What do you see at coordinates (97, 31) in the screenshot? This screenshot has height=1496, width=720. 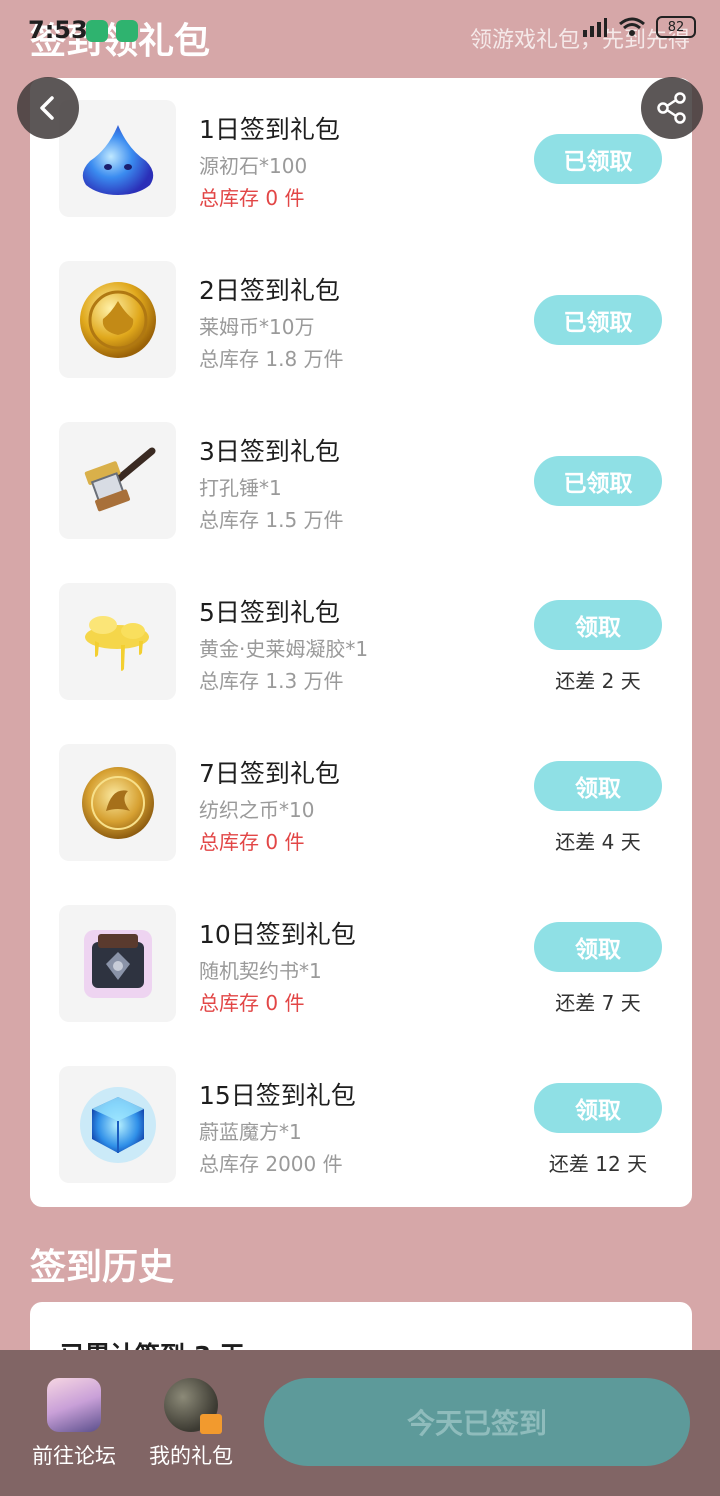 I see `shield-notification-icon` at bounding box center [97, 31].